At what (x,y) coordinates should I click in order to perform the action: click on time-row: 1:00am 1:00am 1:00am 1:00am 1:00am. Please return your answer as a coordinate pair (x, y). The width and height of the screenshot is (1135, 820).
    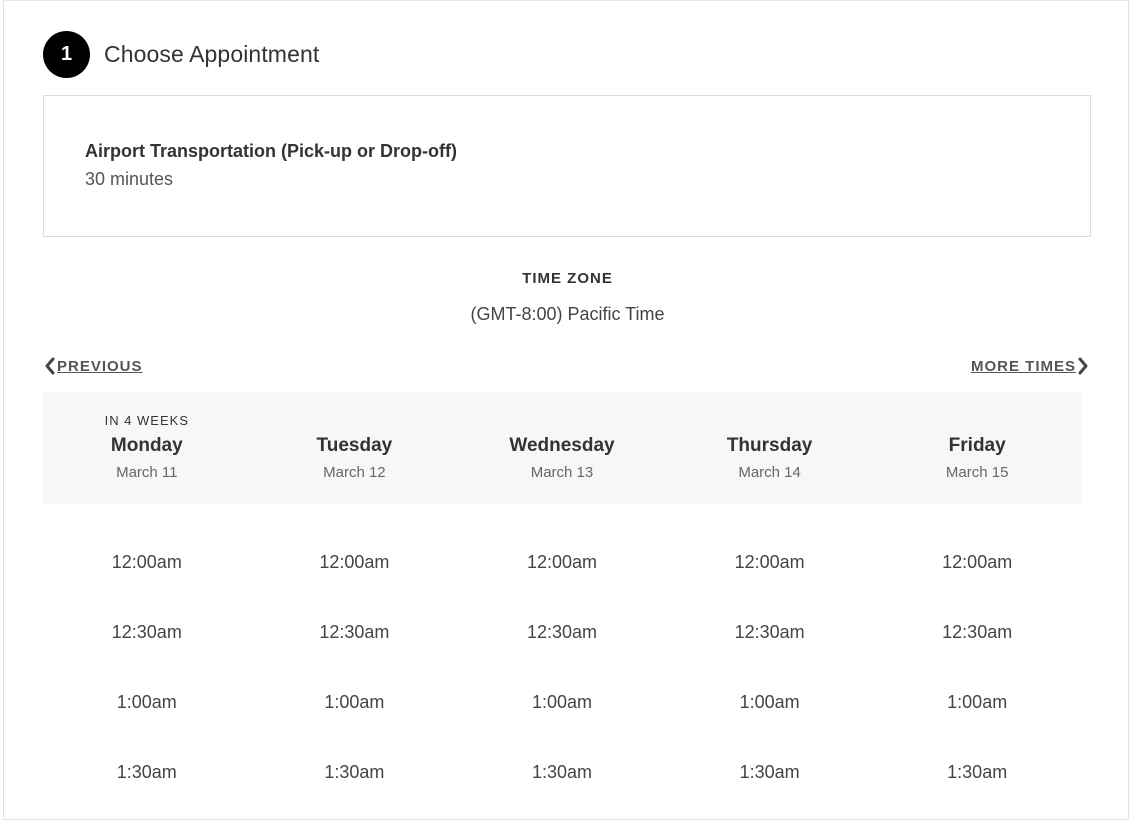
    Looking at the image, I should click on (562, 705).